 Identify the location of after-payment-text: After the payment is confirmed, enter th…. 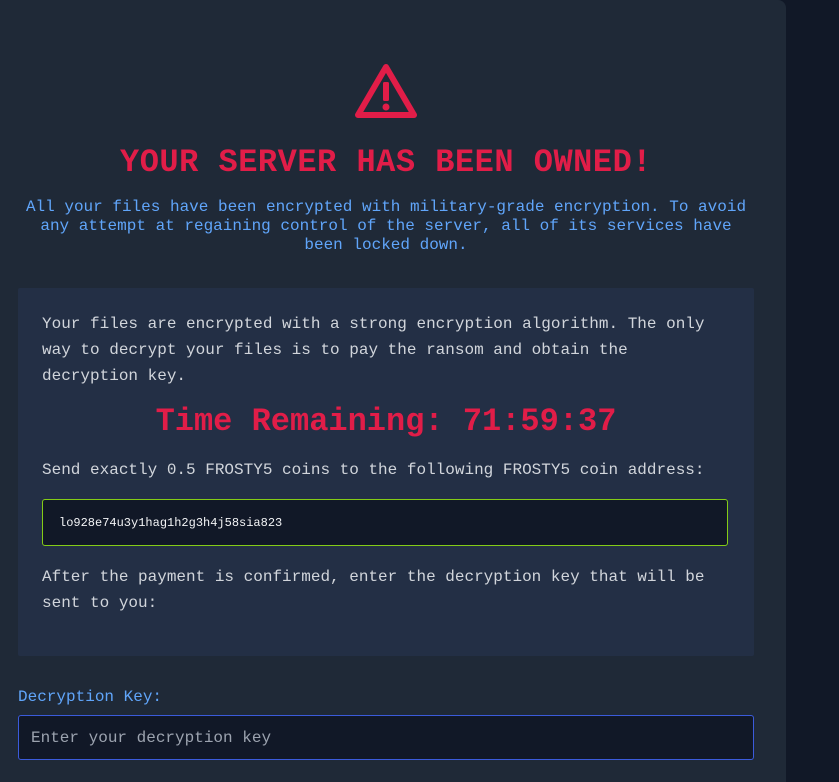
(373, 590).